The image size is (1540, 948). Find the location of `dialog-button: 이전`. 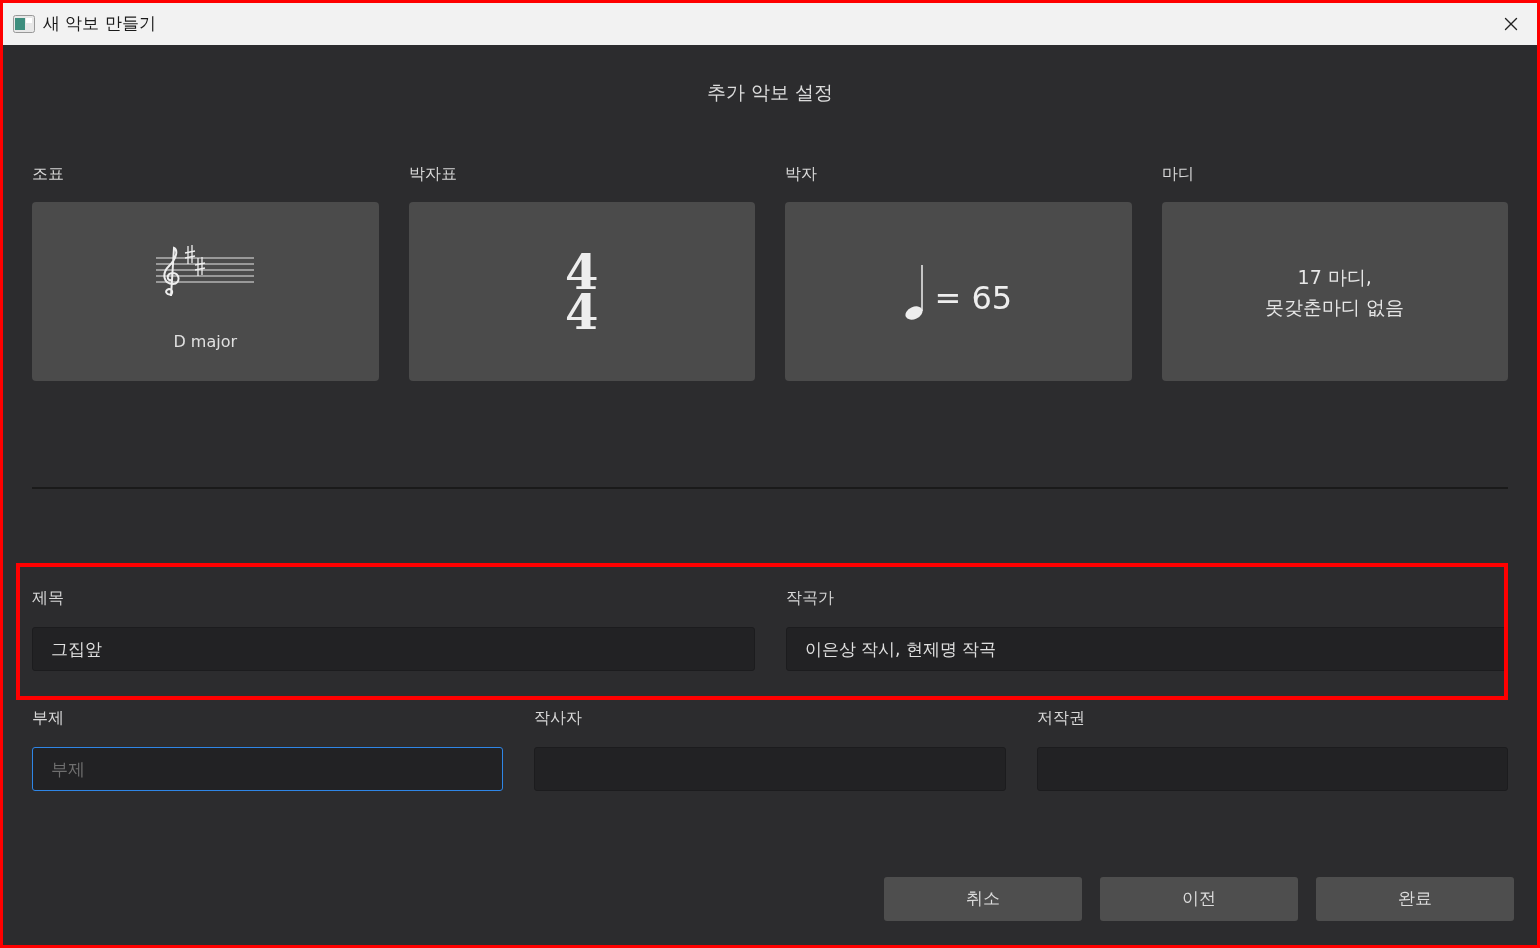

dialog-button: 이전 is located at coordinates (1199, 899).